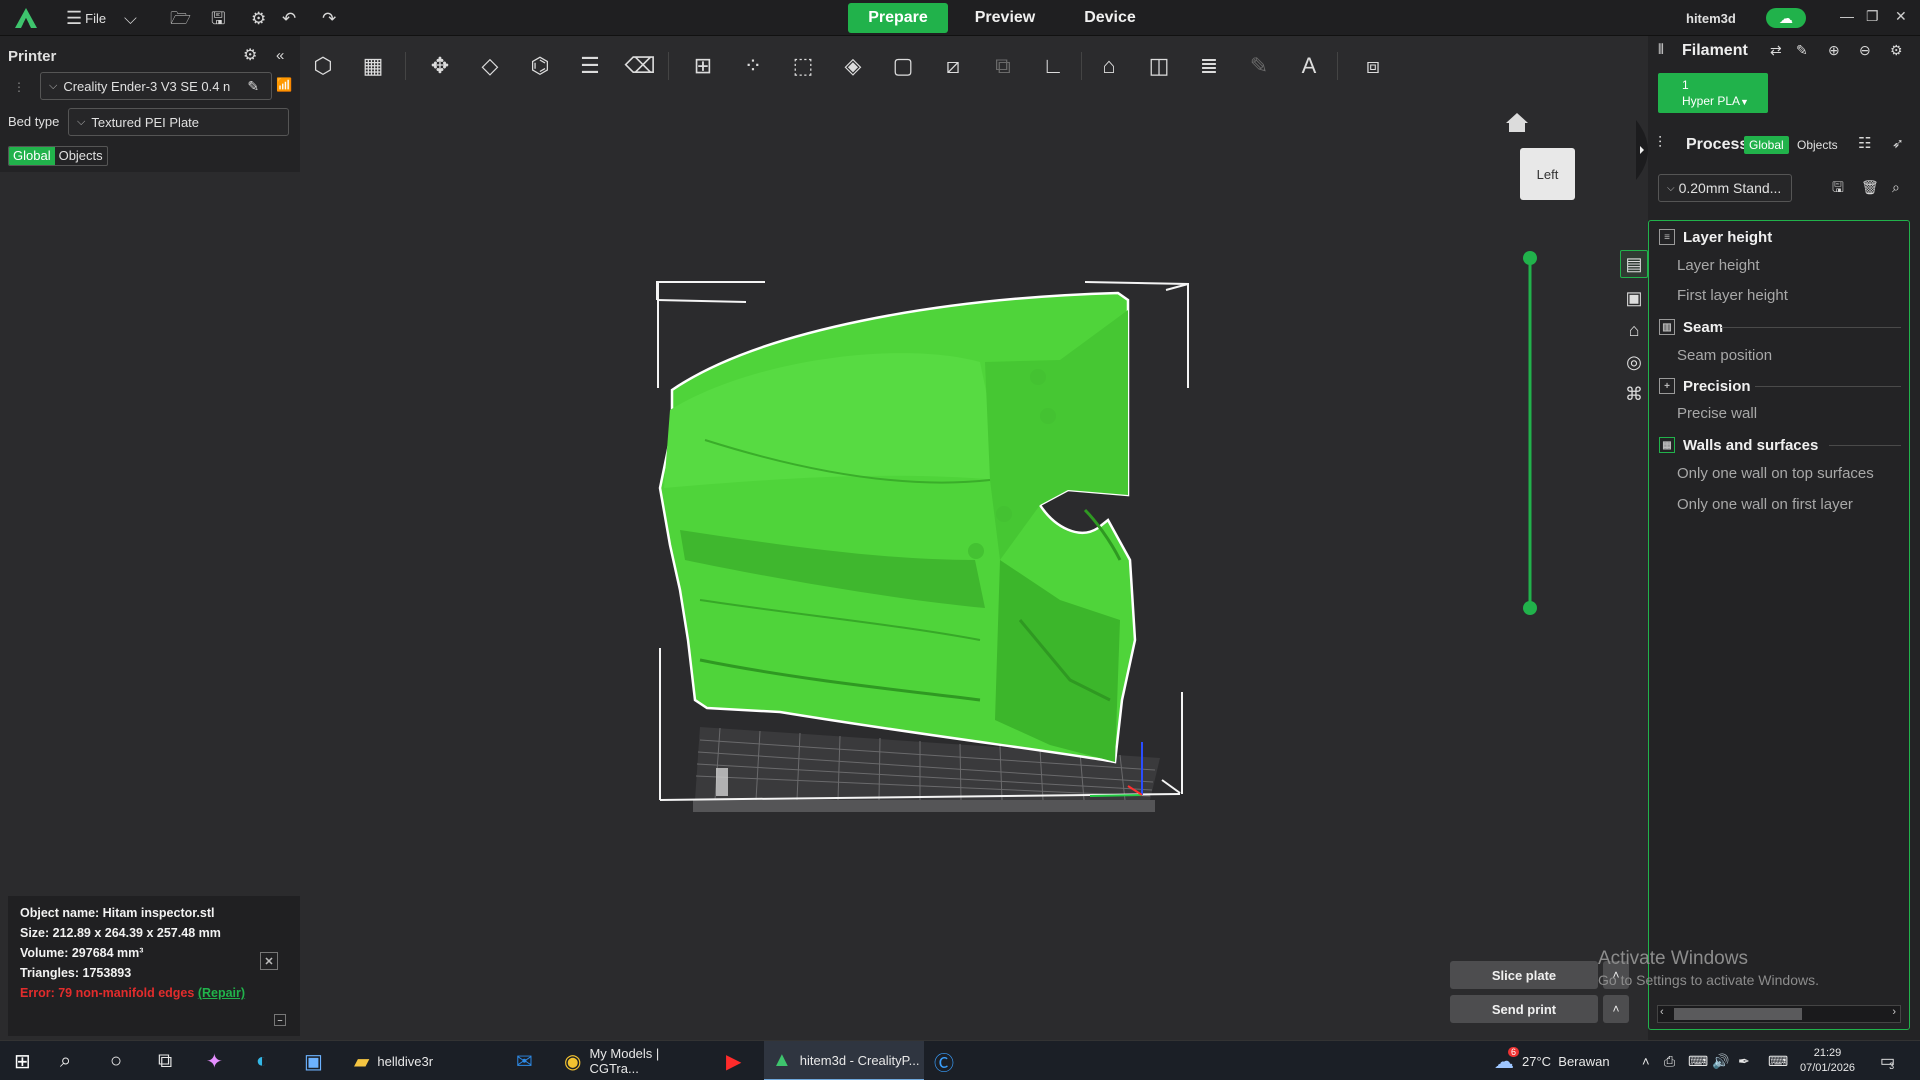 Image resolution: width=1920 pixels, height=1080 pixels. What do you see at coordinates (1524, 975) in the screenshot?
I see `slice-plate-button: Slice plate` at bounding box center [1524, 975].